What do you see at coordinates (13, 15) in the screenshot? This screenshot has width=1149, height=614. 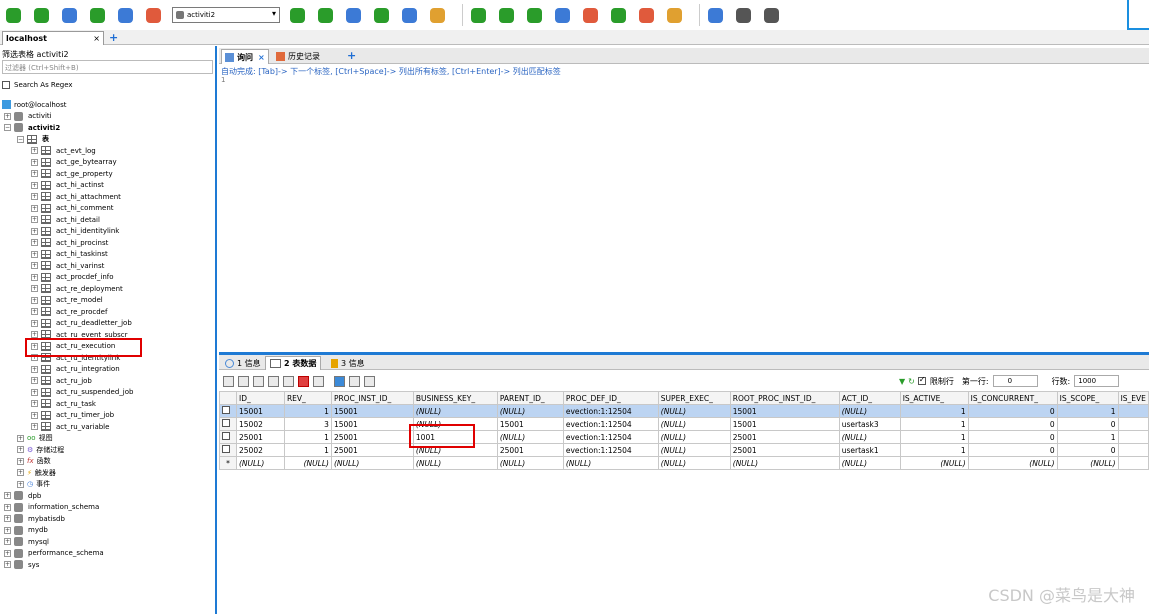 I see `connect-icon` at bounding box center [13, 15].